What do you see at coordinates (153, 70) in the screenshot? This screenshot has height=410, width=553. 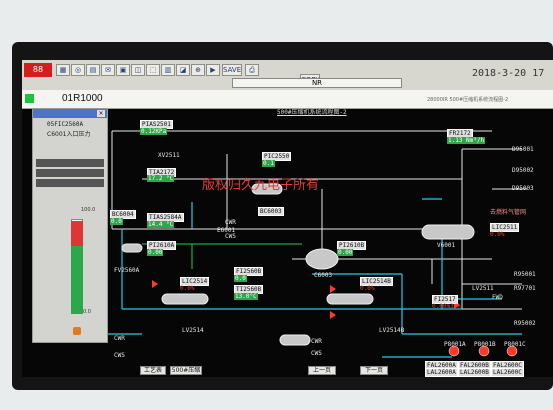 I see `toolbar-button-7: ⬚` at bounding box center [153, 70].